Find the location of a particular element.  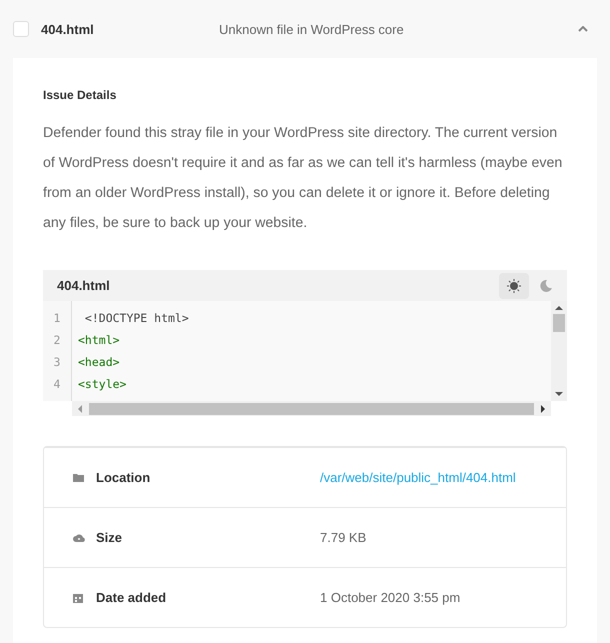

issue-explanation: Defender found this stray file in your WordPress site directory. The current version of WordPress doesn't require it and as far as we can tell it's harmless (maybe even from an older WordPress install), so you can delete it or ignore it. Before deleting any files, be sure to back up your website. is located at coordinates (303, 178).